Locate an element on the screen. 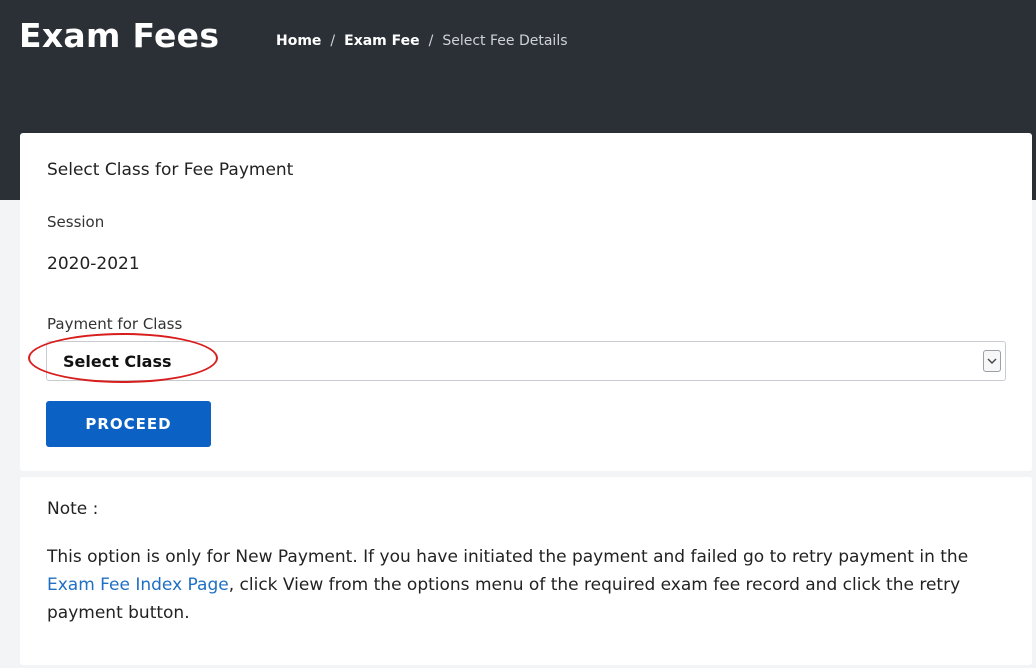 Image resolution: width=1036 pixels, height=668 pixels. session-label: Session is located at coordinates (76, 222).